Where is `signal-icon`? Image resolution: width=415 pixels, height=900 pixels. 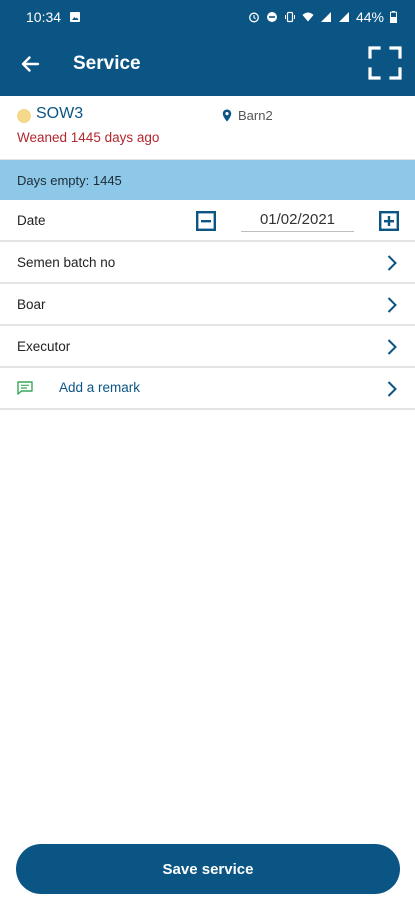
signal-icon is located at coordinates (325, 17).